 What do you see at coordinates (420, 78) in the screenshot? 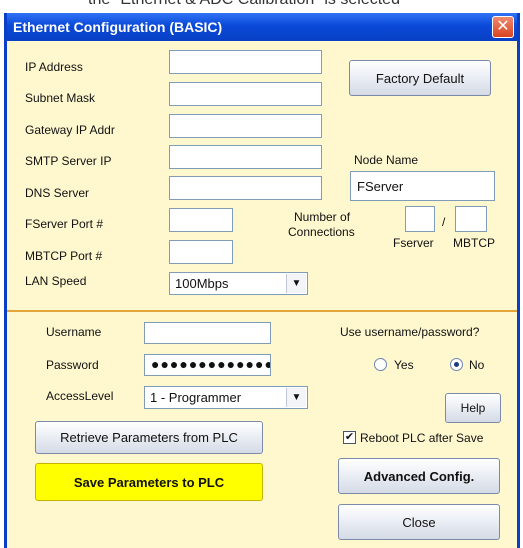
I see `factory-default-button: Factory Default` at bounding box center [420, 78].